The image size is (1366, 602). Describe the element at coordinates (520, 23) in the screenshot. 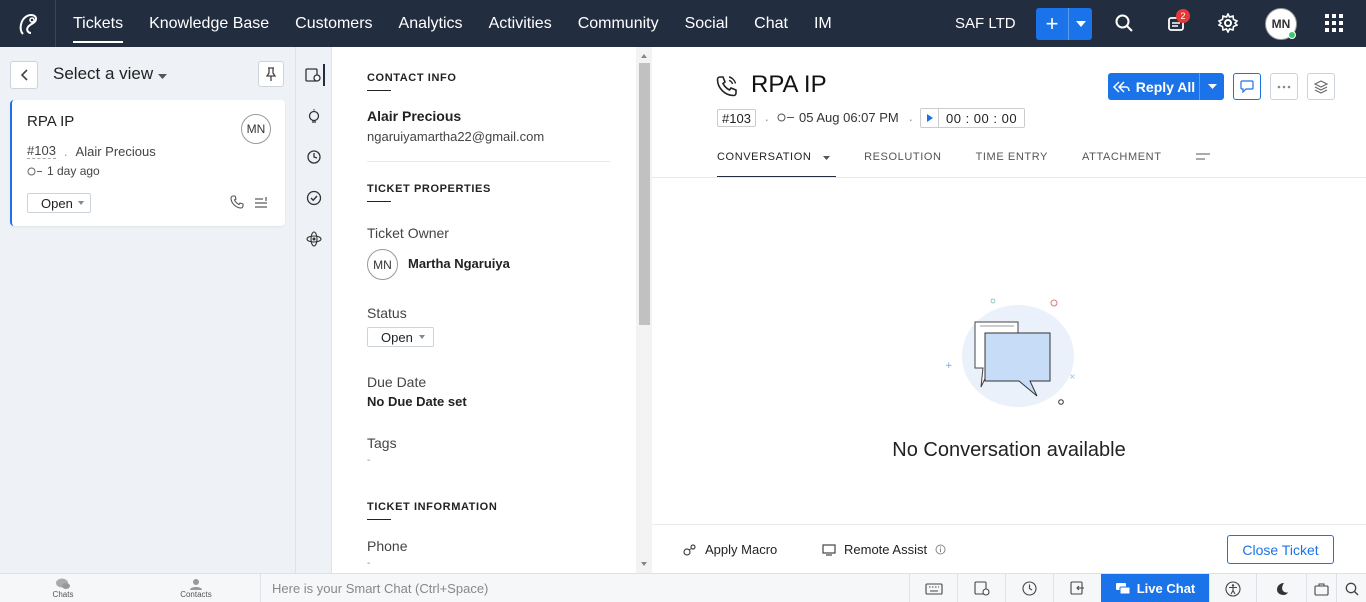

I see `nav-activities: Activities` at that location.